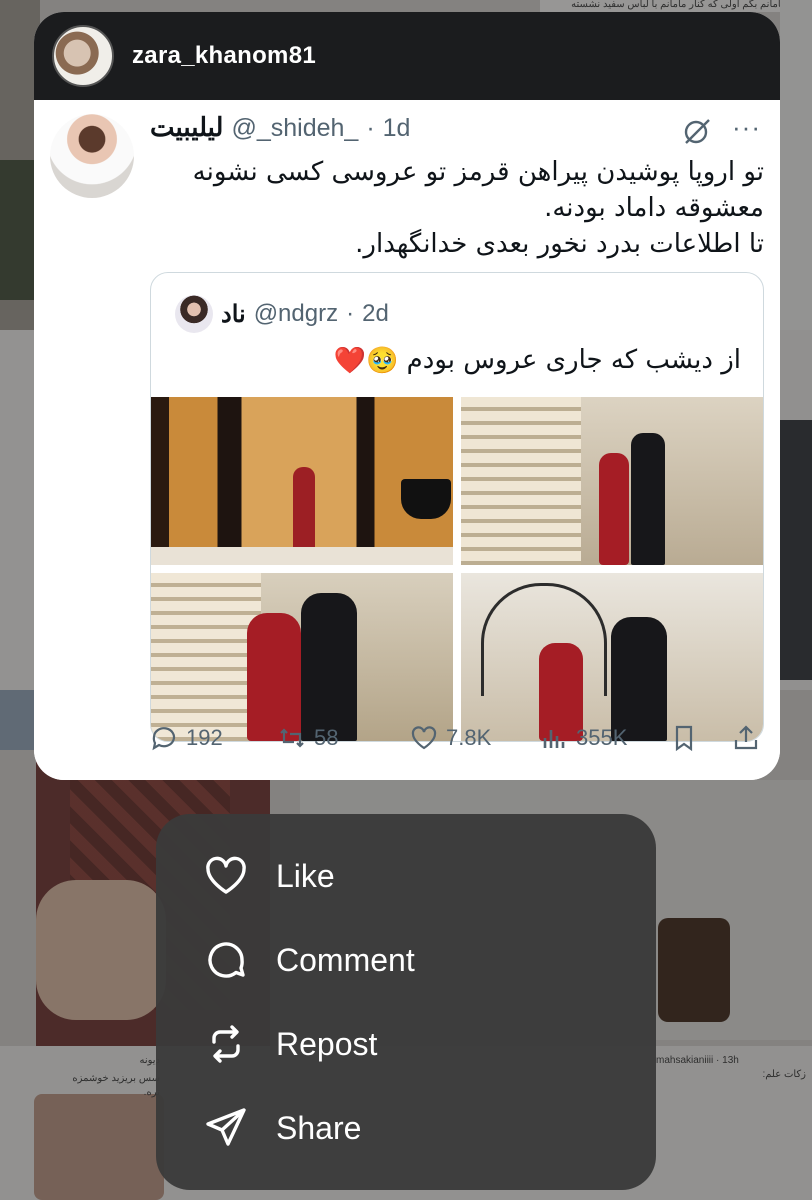 The image size is (812, 1200). What do you see at coordinates (639, 679) in the screenshot?
I see `photo-4-suit` at bounding box center [639, 679].